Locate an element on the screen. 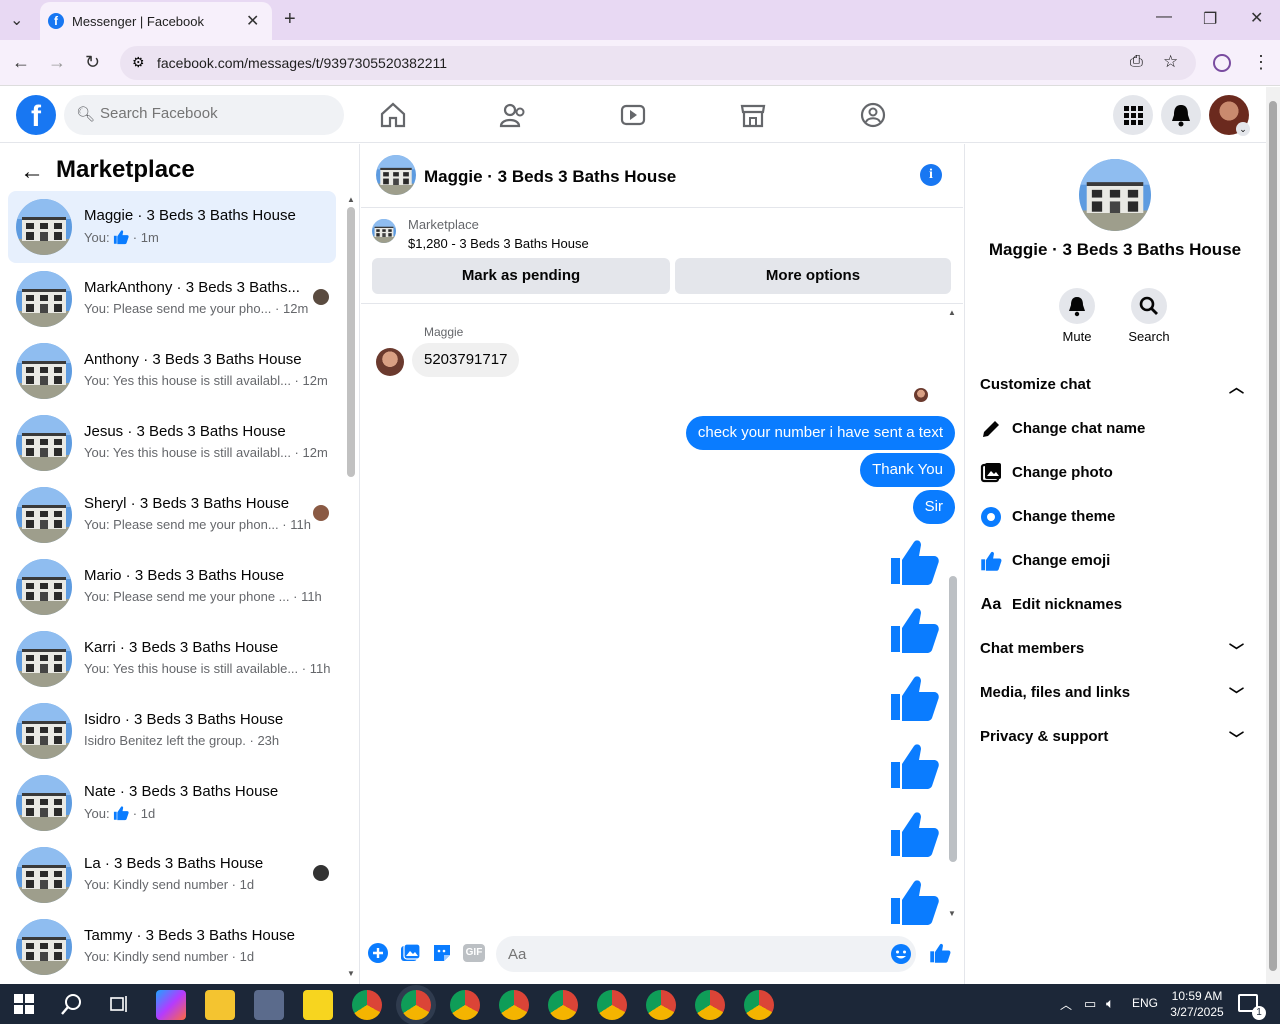  sticker-icon is located at coordinates (442, 953).